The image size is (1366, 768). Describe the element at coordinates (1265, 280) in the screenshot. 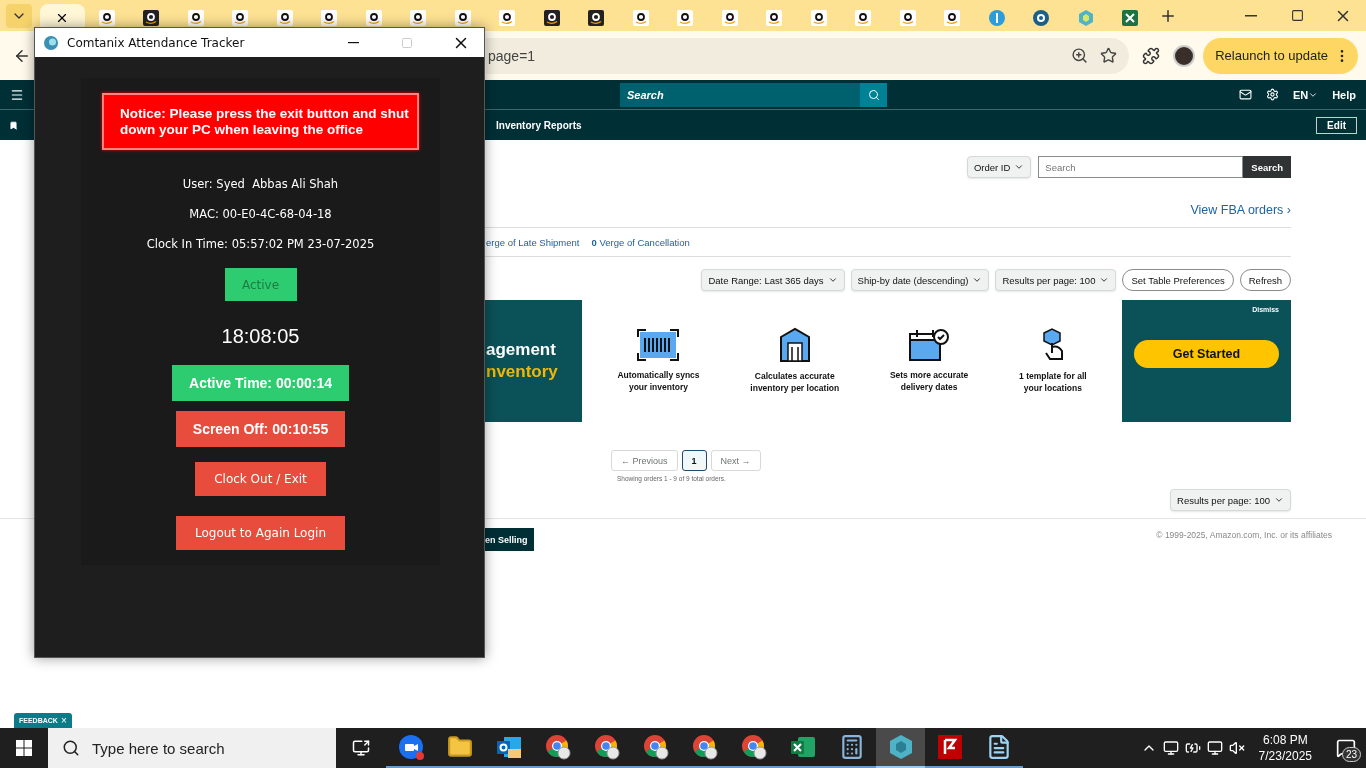

I see `table-action-button: Refresh` at that location.